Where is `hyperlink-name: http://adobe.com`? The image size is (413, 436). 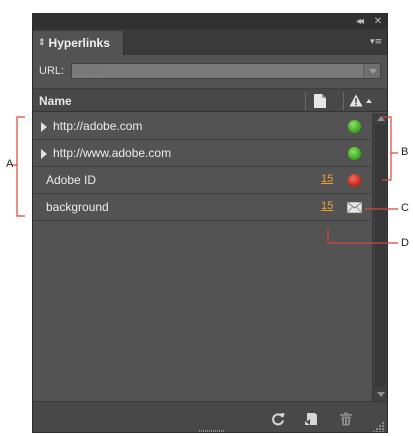 hyperlink-name: http://adobe.com is located at coordinates (98, 126).